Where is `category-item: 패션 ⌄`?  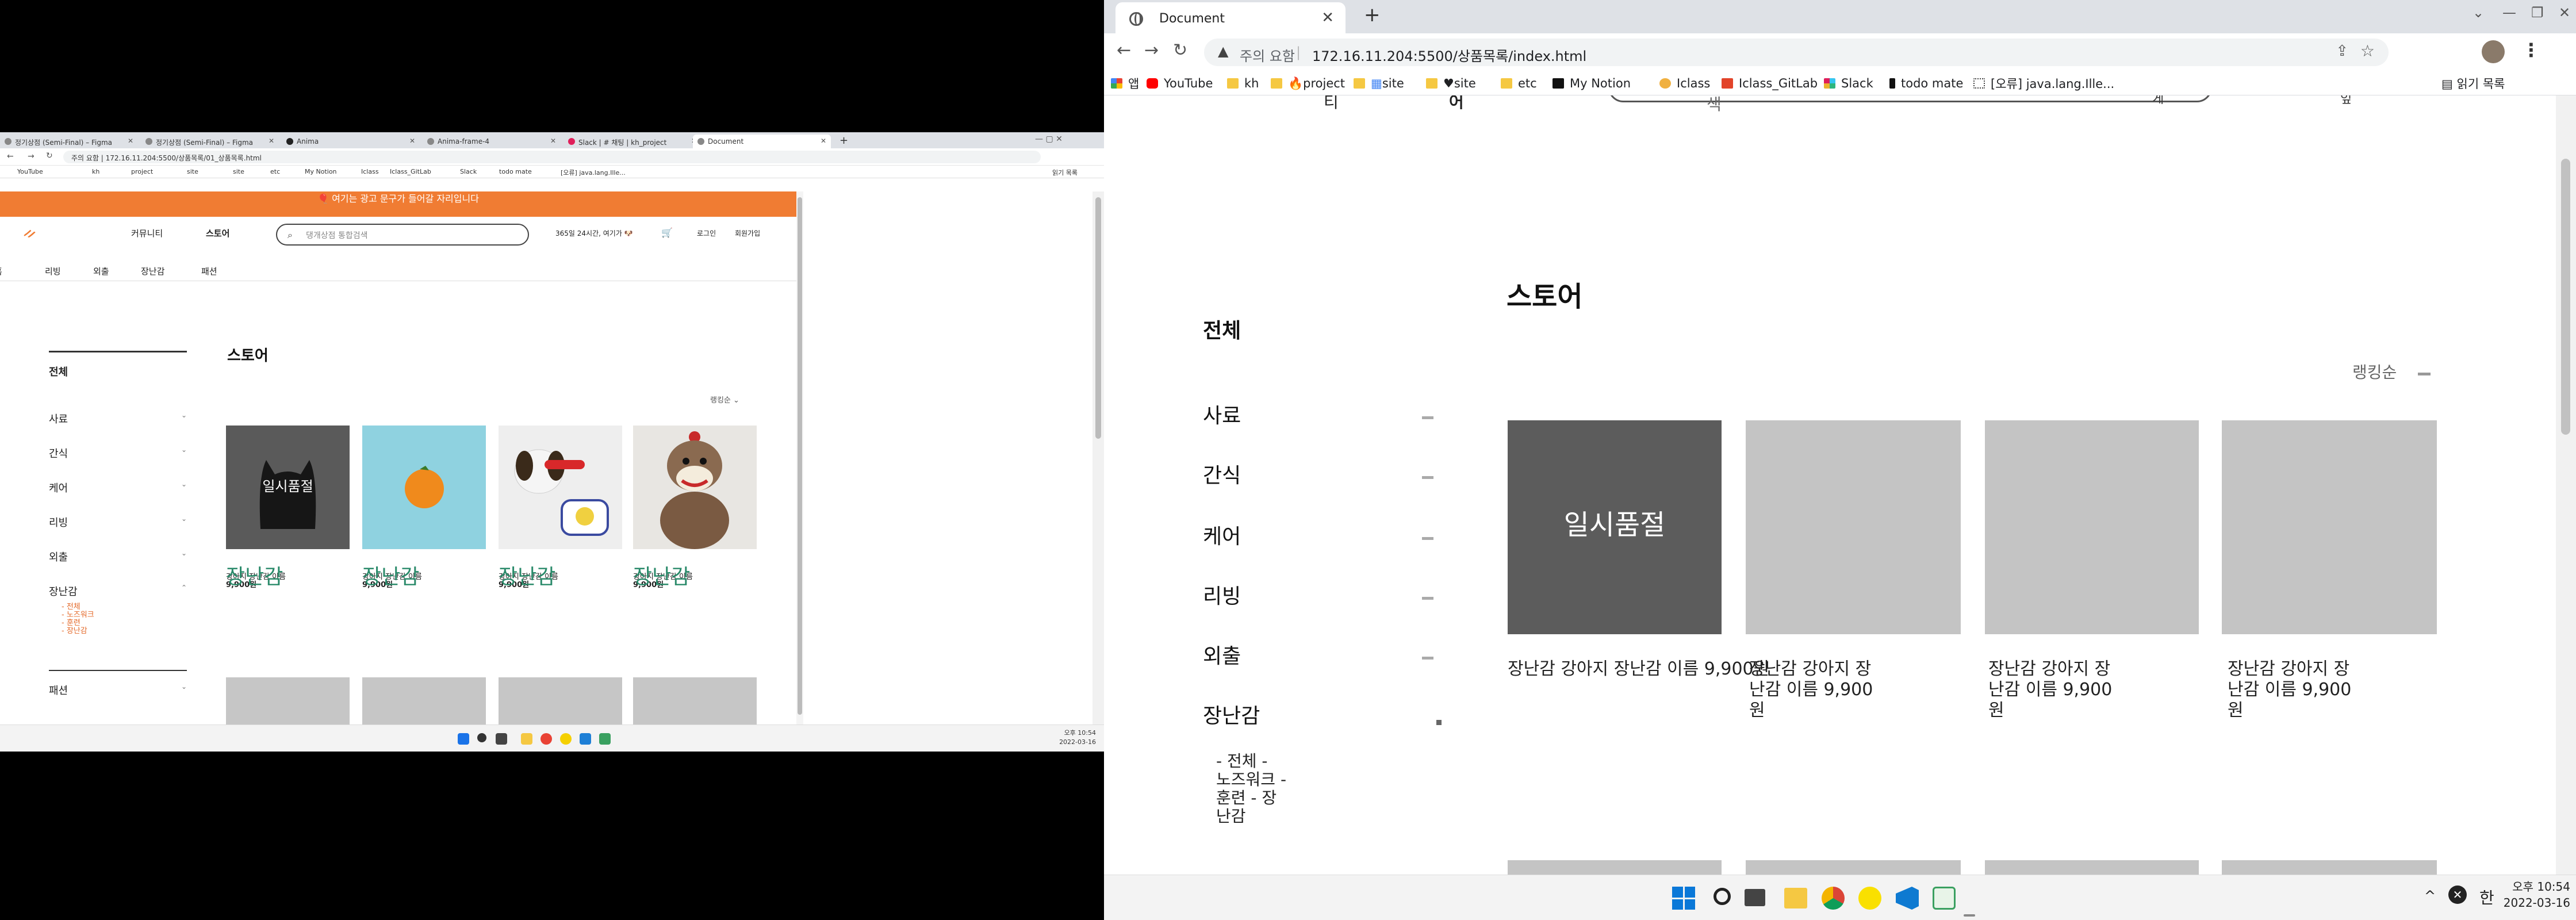 category-item: 패션 ⌄ is located at coordinates (118, 700).